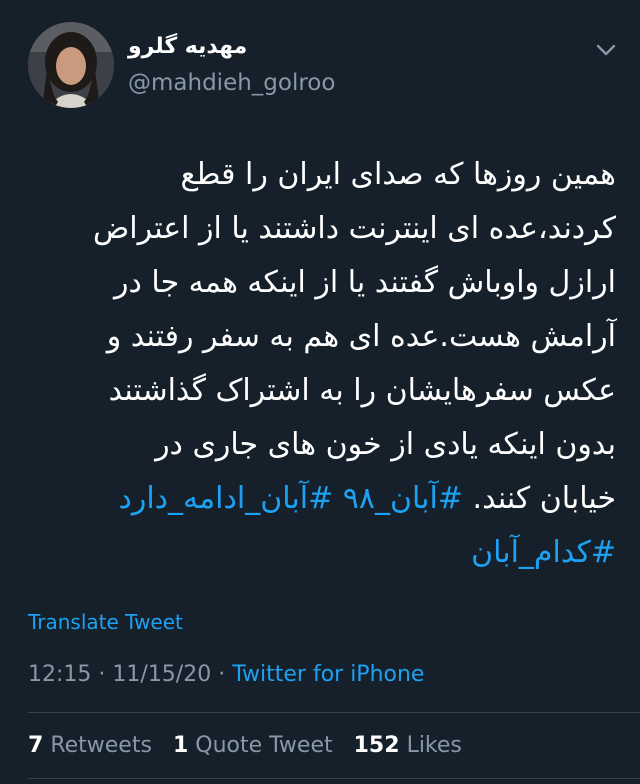  What do you see at coordinates (361, 336) in the screenshot?
I see `tweet-text-line: آرامش هست.عده ای هم به سفر رفتند و` at bounding box center [361, 336].